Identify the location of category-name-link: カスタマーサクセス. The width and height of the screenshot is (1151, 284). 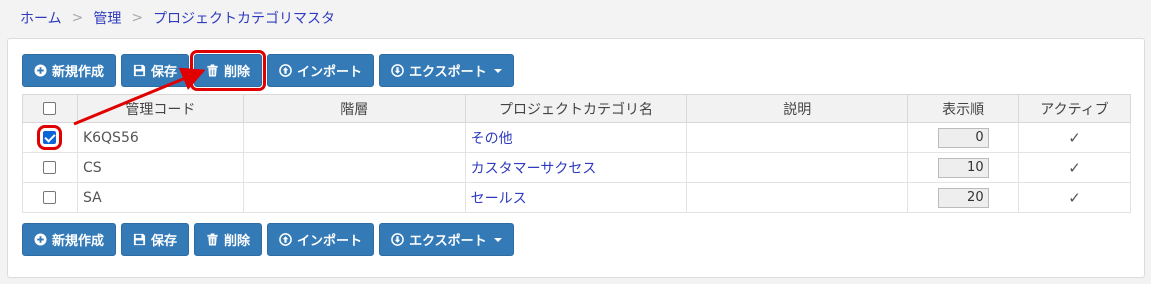
(576, 167).